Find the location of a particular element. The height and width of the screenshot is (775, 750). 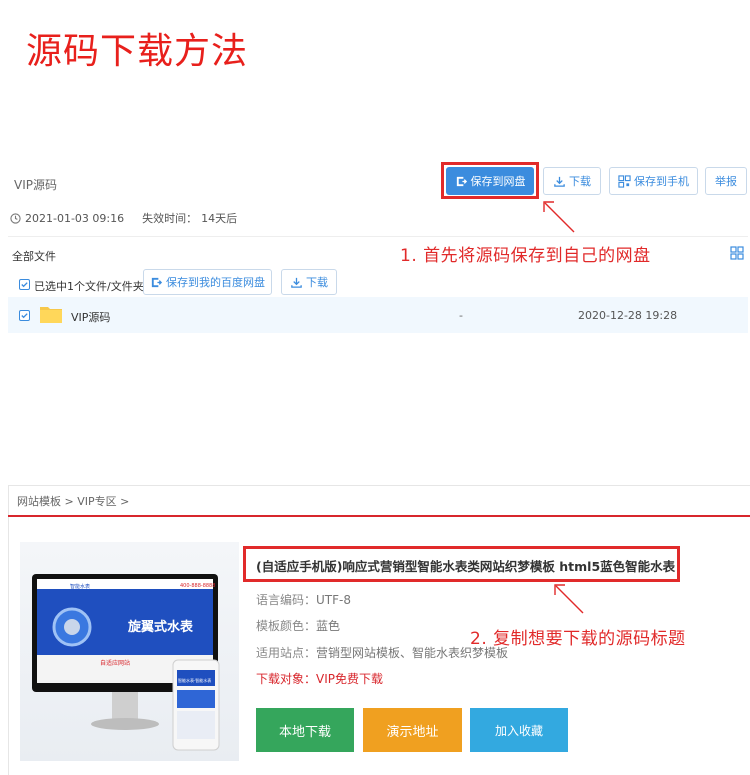

attr-target: 下载对象：VIP免费下载 is located at coordinates (319, 678).